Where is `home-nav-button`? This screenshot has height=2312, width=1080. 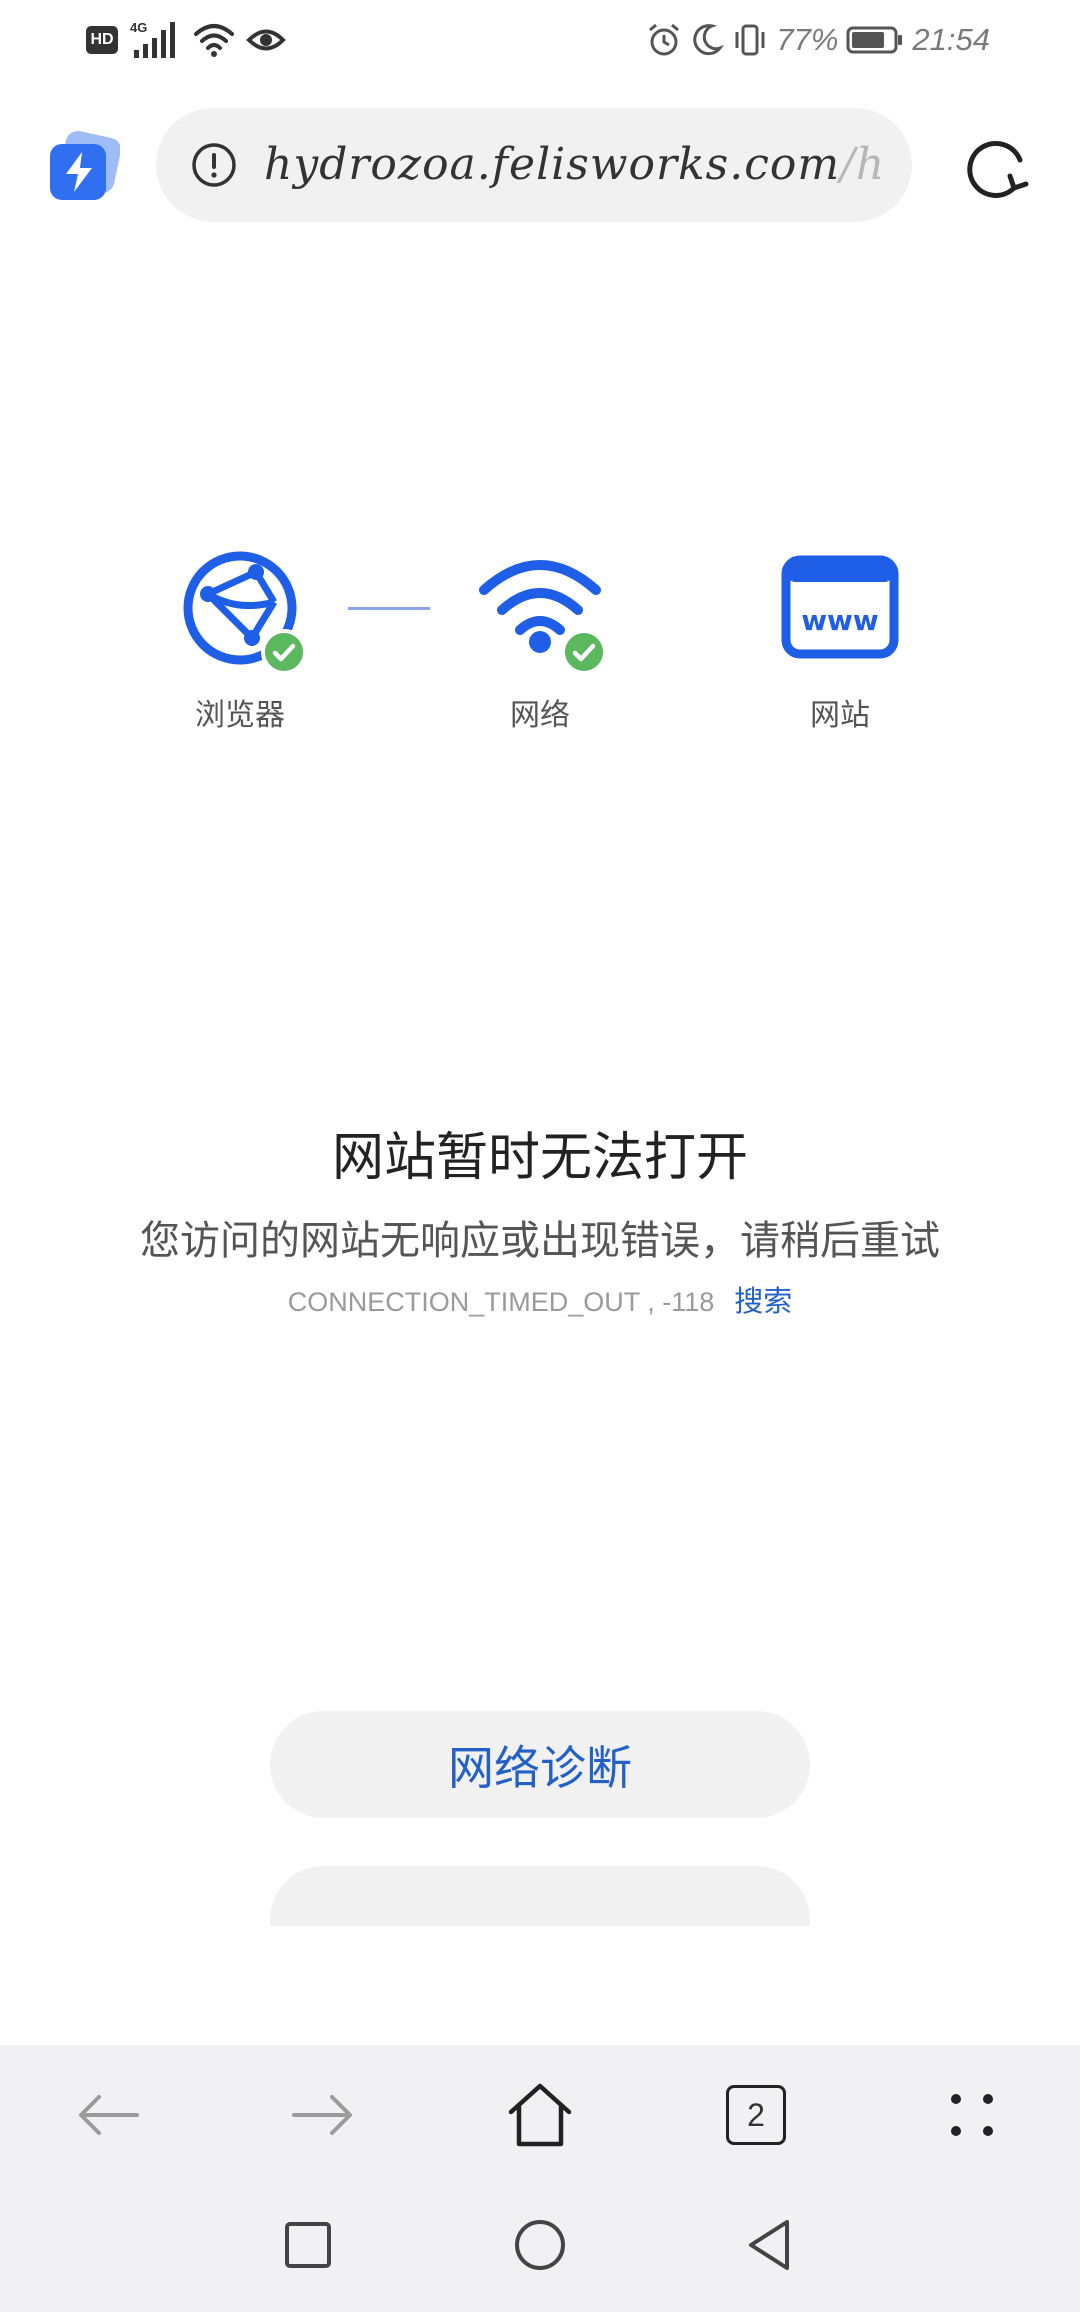
home-nav-button is located at coordinates (540, 2245).